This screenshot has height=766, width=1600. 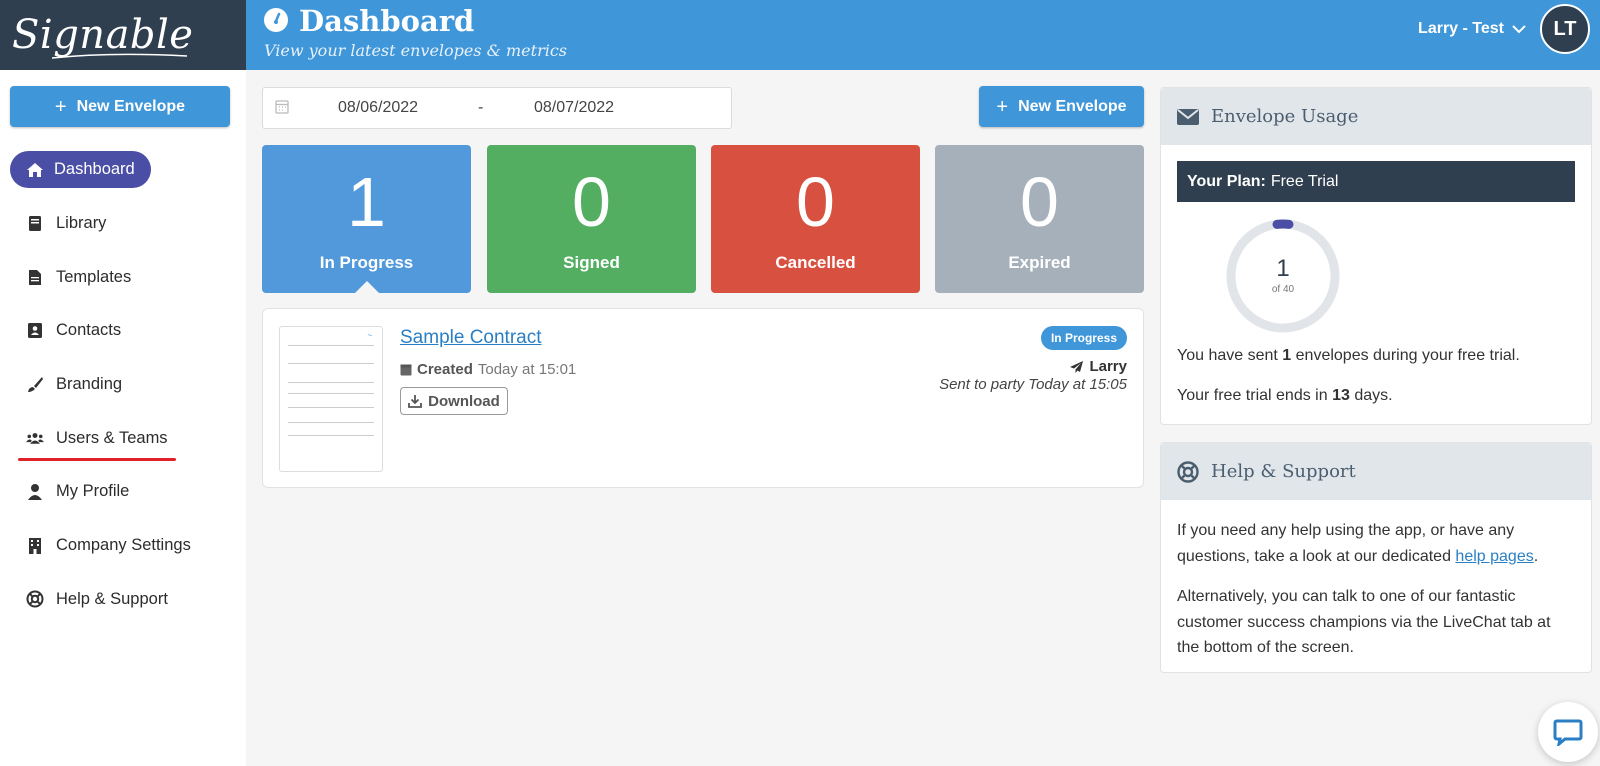 What do you see at coordinates (471, 338) in the screenshot?
I see `envelope-title-link: Sample Contract` at bounding box center [471, 338].